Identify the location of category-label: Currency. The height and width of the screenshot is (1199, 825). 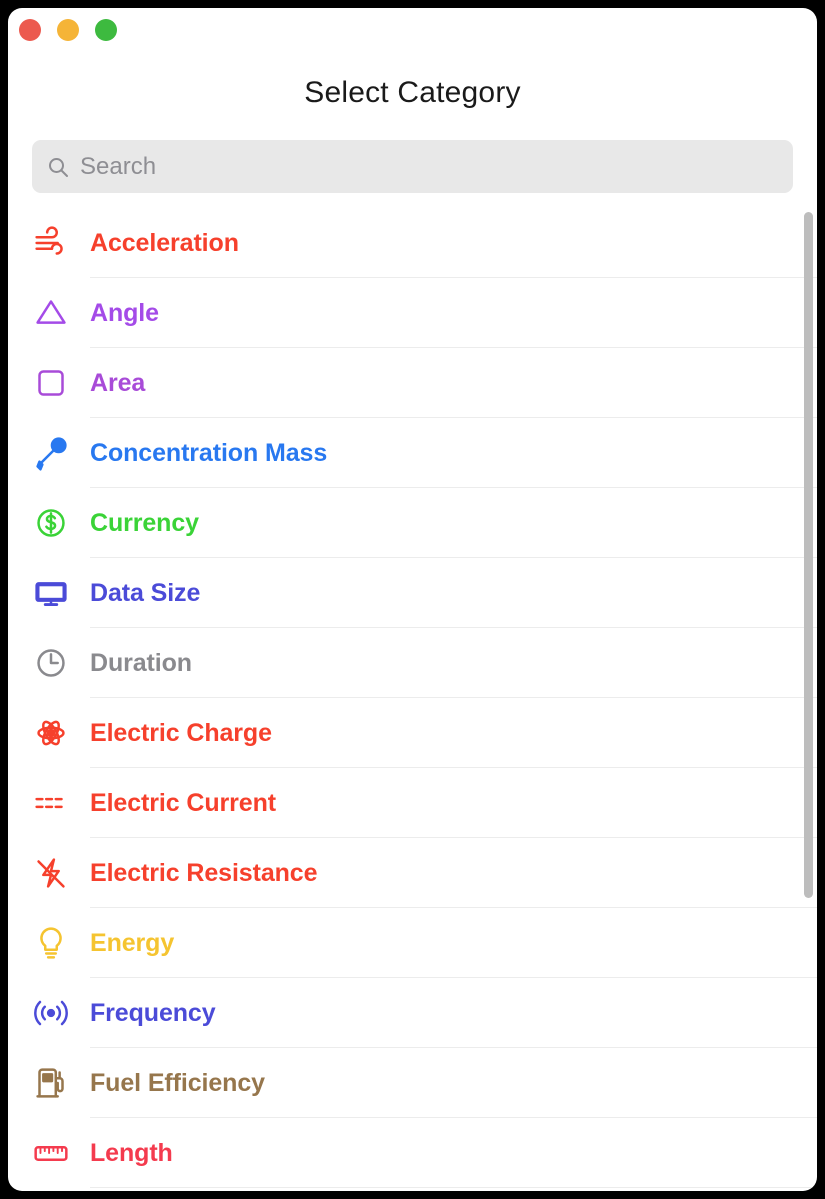
(144, 522).